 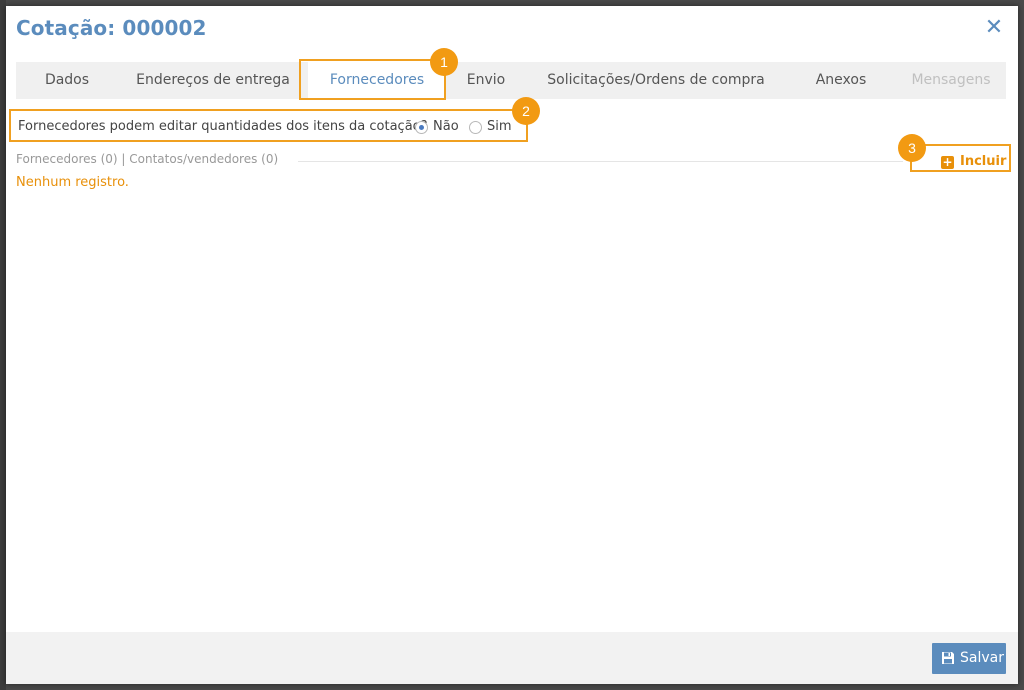 What do you see at coordinates (67, 80) in the screenshot?
I see `tab-dados: Dados` at bounding box center [67, 80].